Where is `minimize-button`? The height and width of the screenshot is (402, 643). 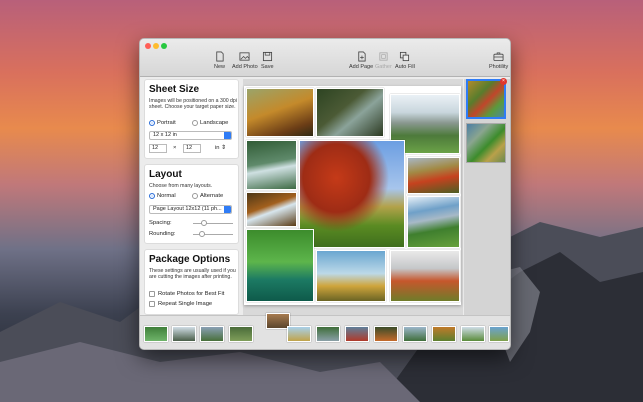 minimize-button is located at coordinates (156, 46).